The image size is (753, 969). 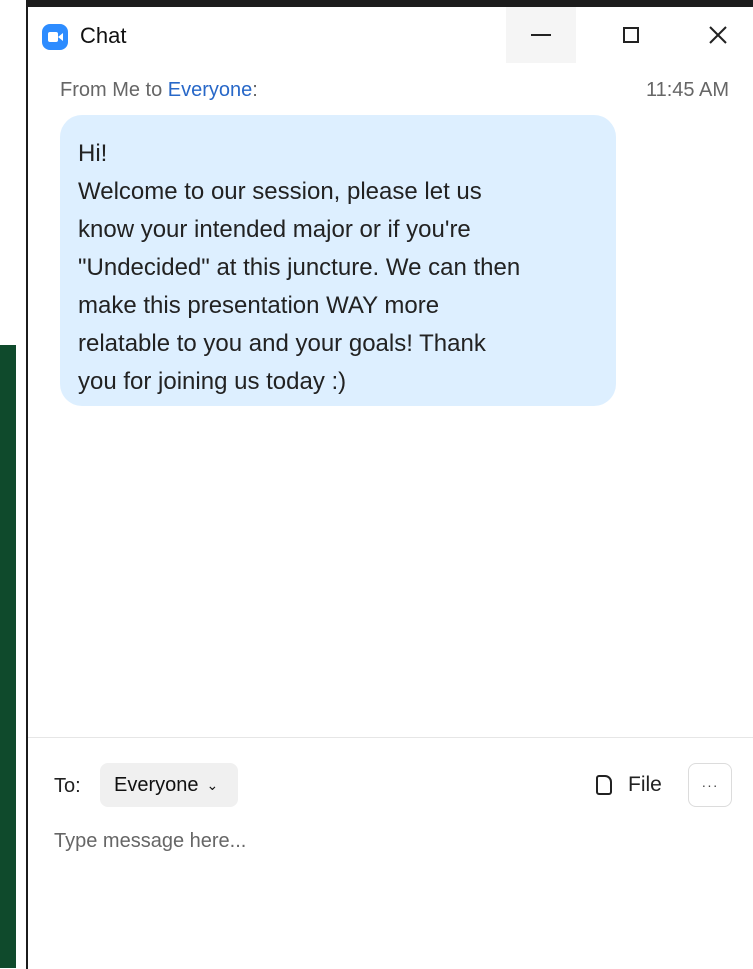 I want to click on recipient-dropdown: Everyone ⌄, so click(x=169, y=785).